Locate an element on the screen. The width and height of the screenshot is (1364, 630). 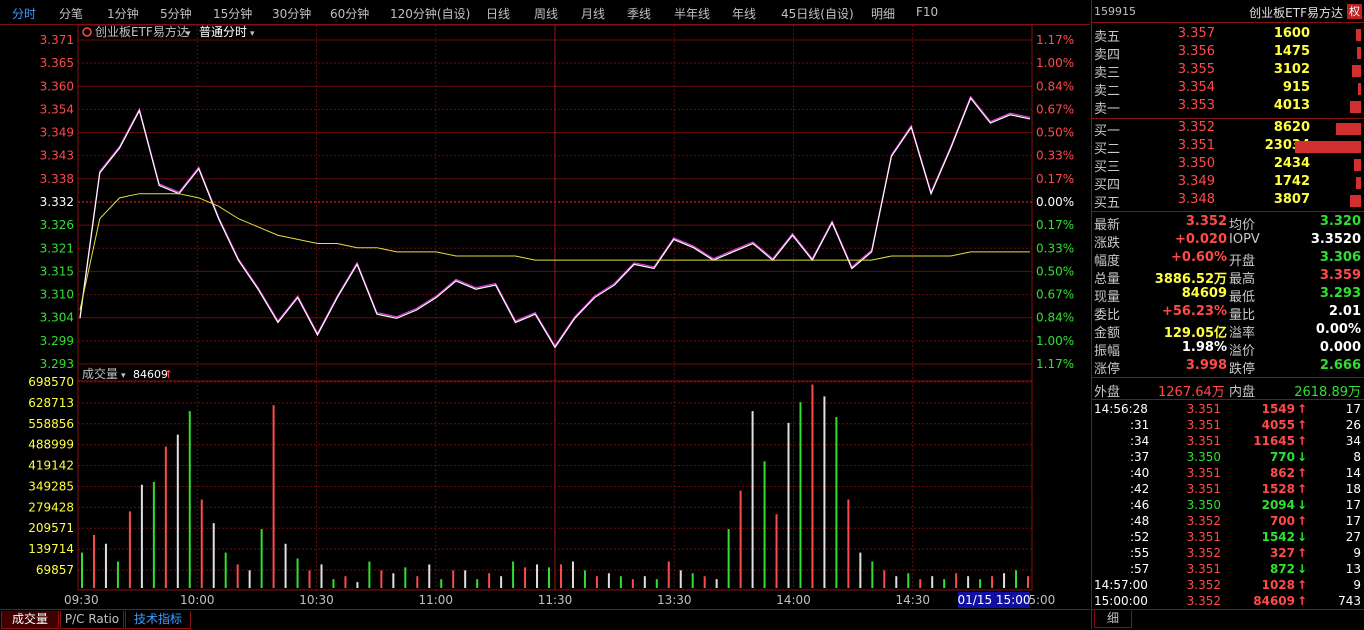
tick-time: 15:00:00 is located at coordinates (1121, 601).